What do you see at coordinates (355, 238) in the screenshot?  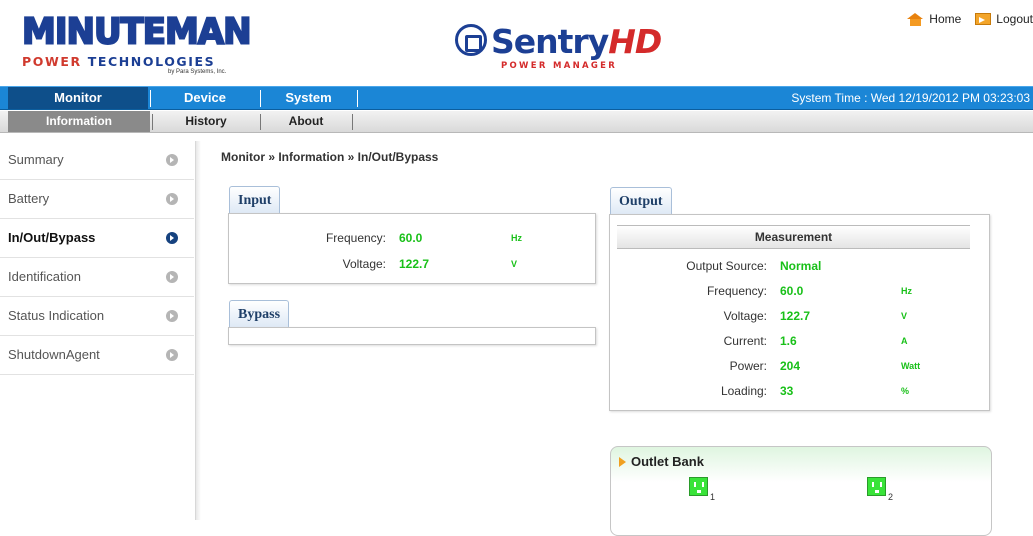 I see `input-frequency-label: Frequency:` at bounding box center [355, 238].